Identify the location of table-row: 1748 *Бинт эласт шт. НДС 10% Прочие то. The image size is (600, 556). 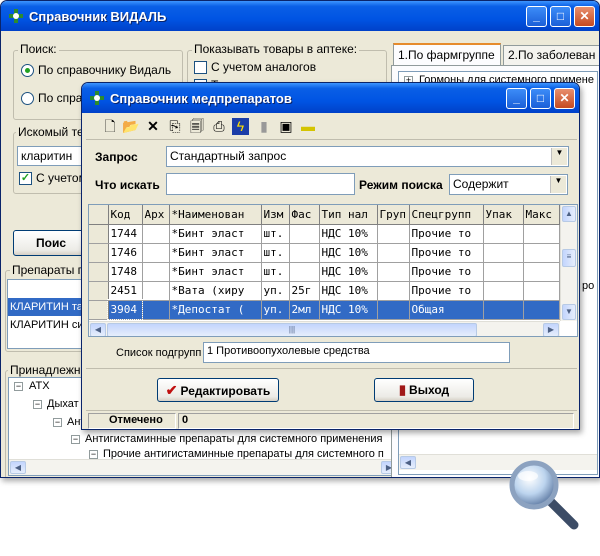
(324, 272).